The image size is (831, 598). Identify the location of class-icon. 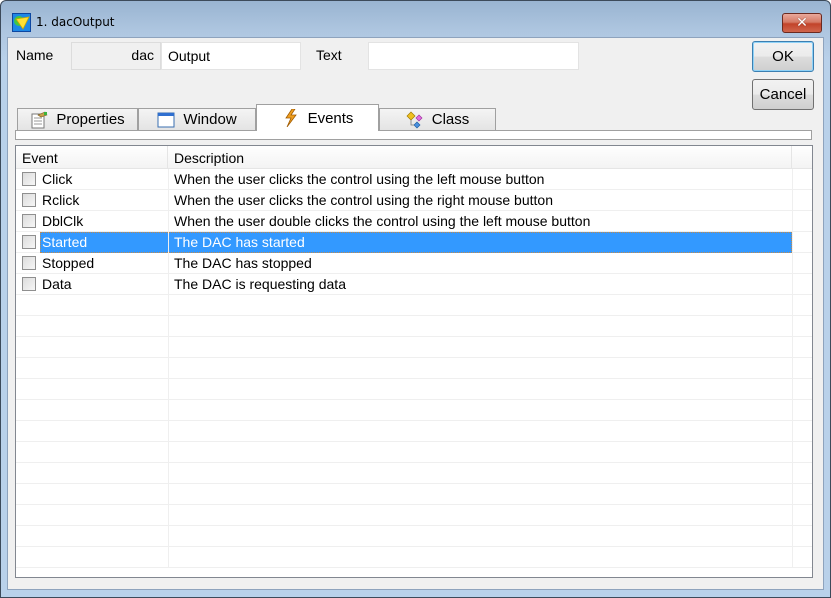
(414, 119).